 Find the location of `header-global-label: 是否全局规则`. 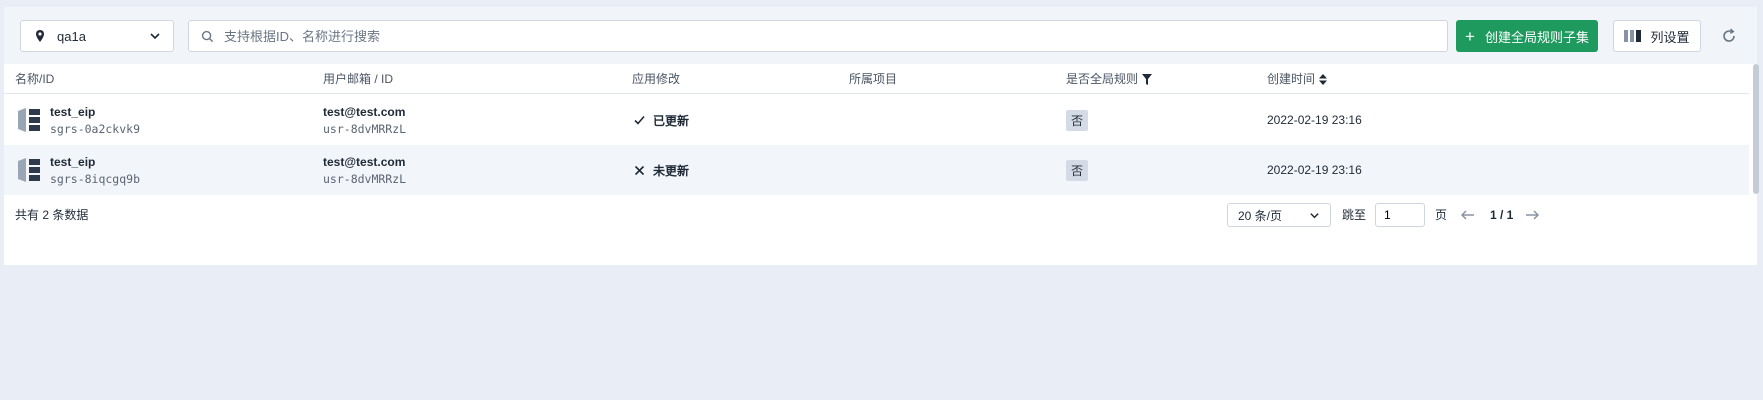

header-global-label: 是否全局规则 is located at coordinates (1102, 79).